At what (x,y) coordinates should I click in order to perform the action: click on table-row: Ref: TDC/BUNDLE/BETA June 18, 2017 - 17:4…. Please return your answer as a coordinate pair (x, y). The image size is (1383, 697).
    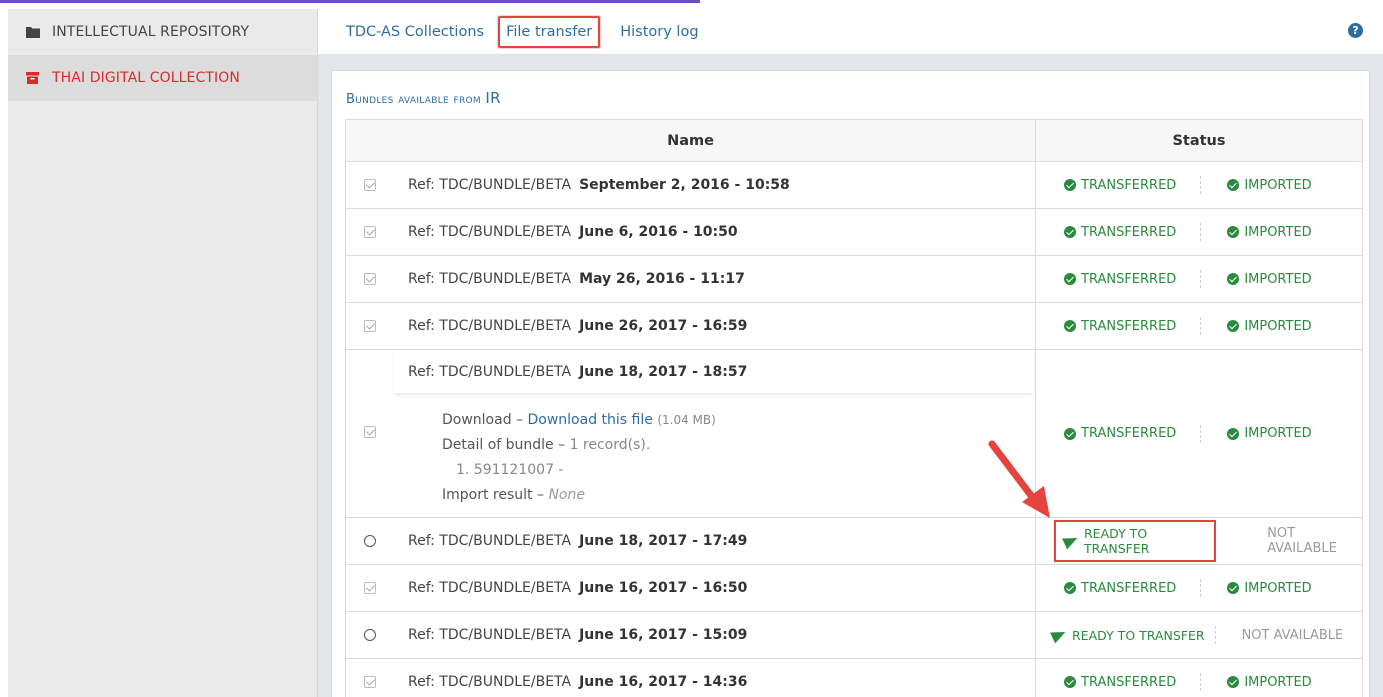
    Looking at the image, I should click on (854, 541).